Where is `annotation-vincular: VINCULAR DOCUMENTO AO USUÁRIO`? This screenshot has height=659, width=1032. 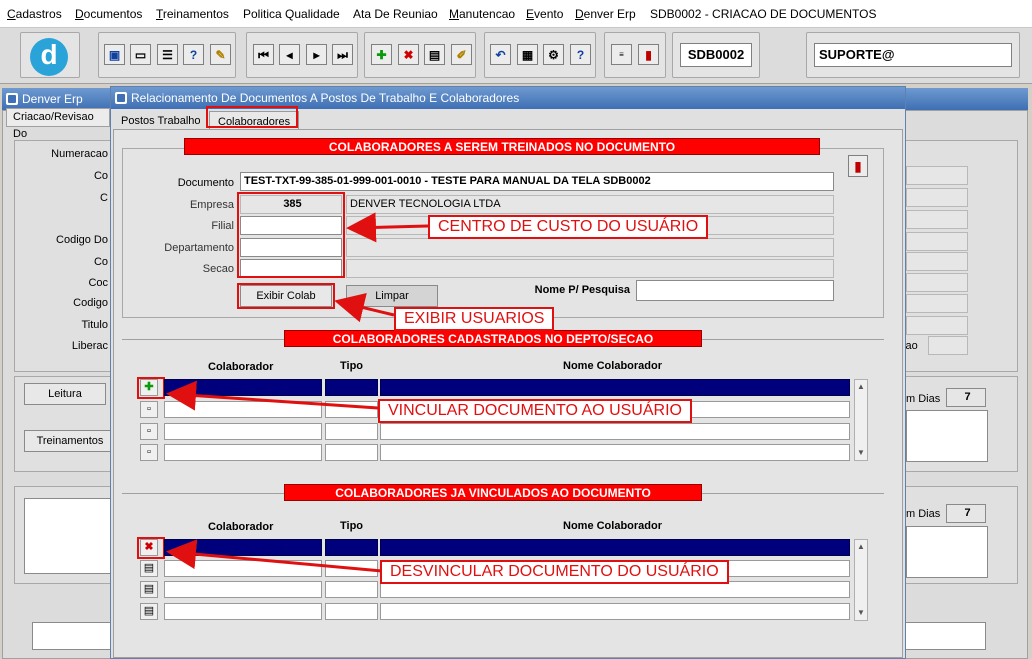
annotation-vincular: VINCULAR DOCUMENTO AO USUÁRIO is located at coordinates (535, 411).